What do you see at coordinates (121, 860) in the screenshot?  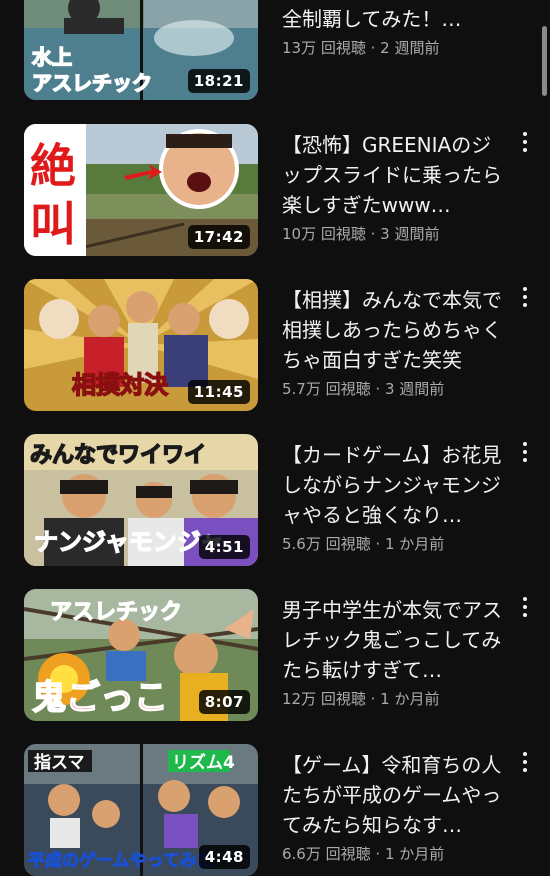 I see `thumb-caption: 平成のゲームやってみた` at bounding box center [121, 860].